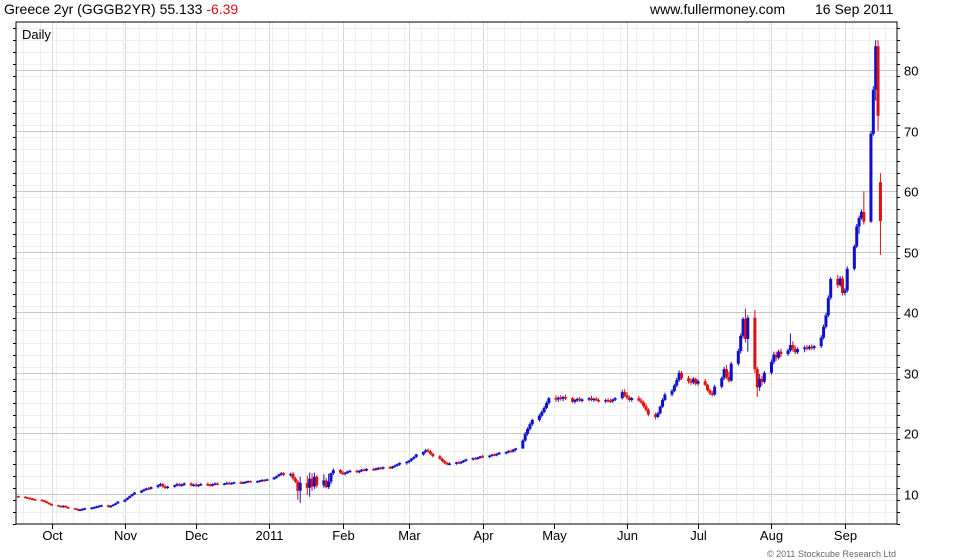 The height and width of the screenshot is (560, 980). I want to click on copyright-notice: © 2011 Stockcube Research Ltd, so click(831, 554).